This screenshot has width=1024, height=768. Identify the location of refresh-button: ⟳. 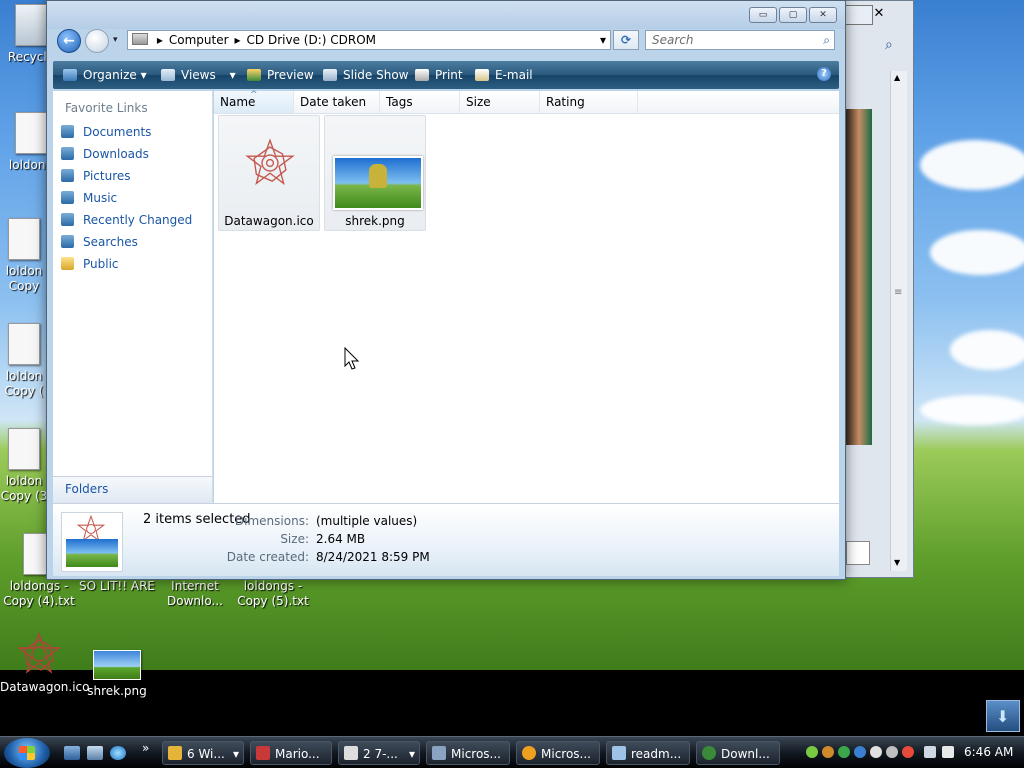
(626, 40).